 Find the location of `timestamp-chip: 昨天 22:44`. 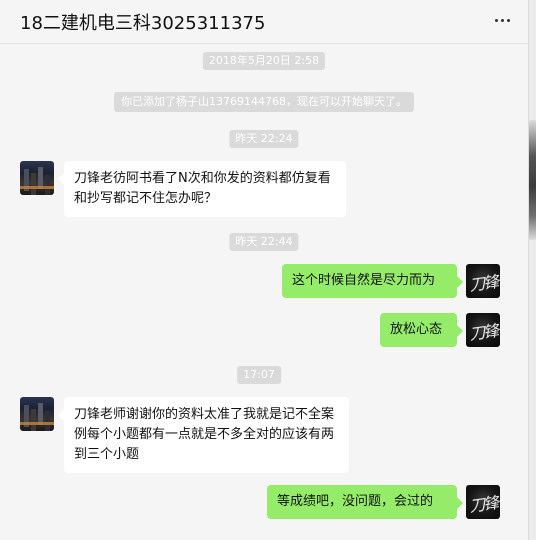

timestamp-chip: 昨天 22:44 is located at coordinates (264, 242).